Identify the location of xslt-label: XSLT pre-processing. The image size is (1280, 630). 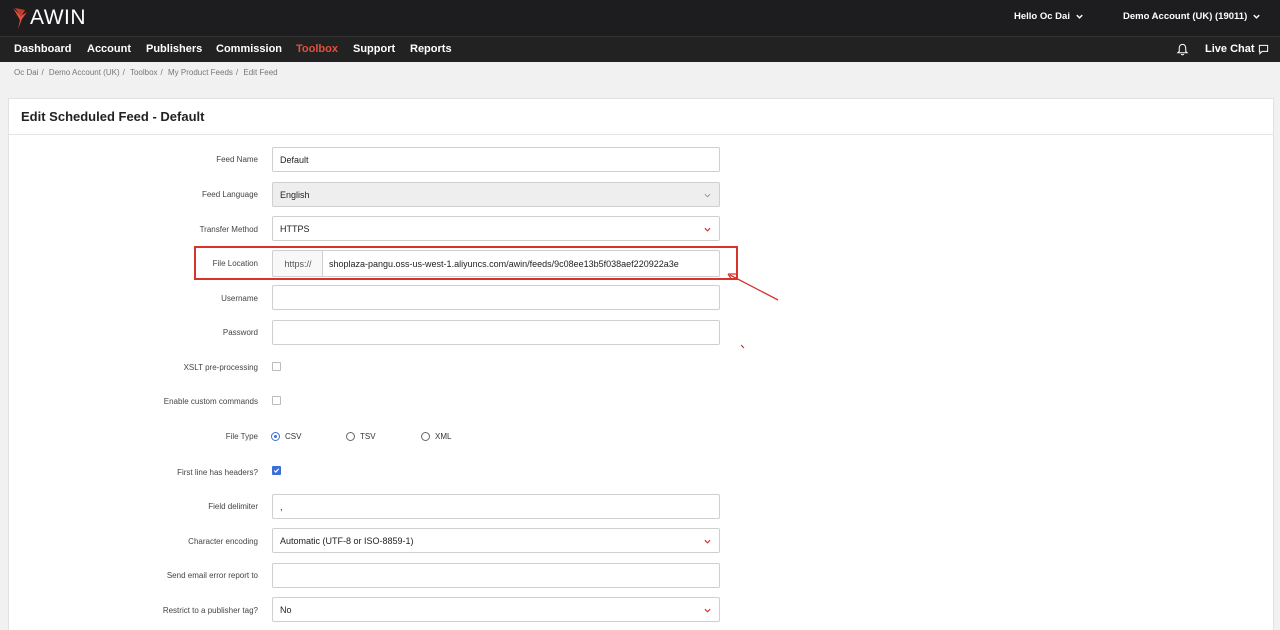
(220, 367).